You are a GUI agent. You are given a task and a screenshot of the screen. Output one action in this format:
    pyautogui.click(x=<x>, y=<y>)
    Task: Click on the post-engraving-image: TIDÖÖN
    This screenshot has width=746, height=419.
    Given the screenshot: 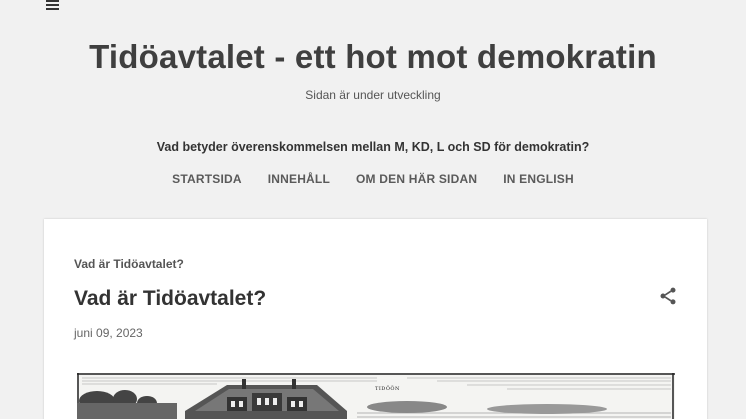 What is the action you would take?
    pyautogui.click(x=376, y=396)
    